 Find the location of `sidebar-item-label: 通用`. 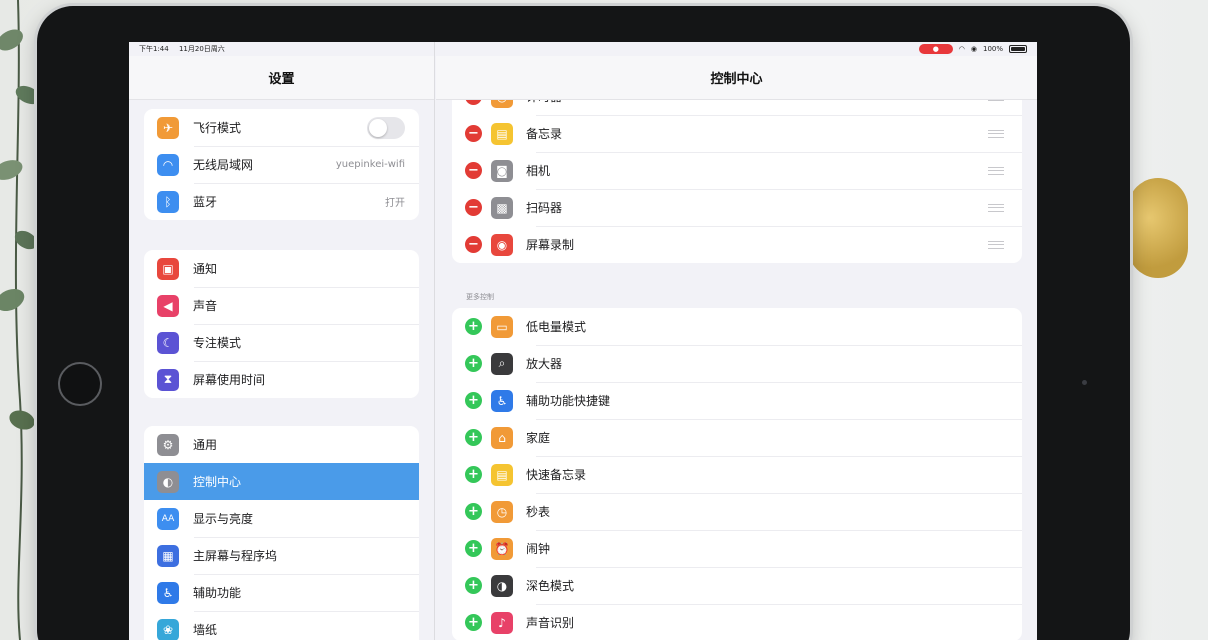

sidebar-item-label: 通用 is located at coordinates (205, 445).